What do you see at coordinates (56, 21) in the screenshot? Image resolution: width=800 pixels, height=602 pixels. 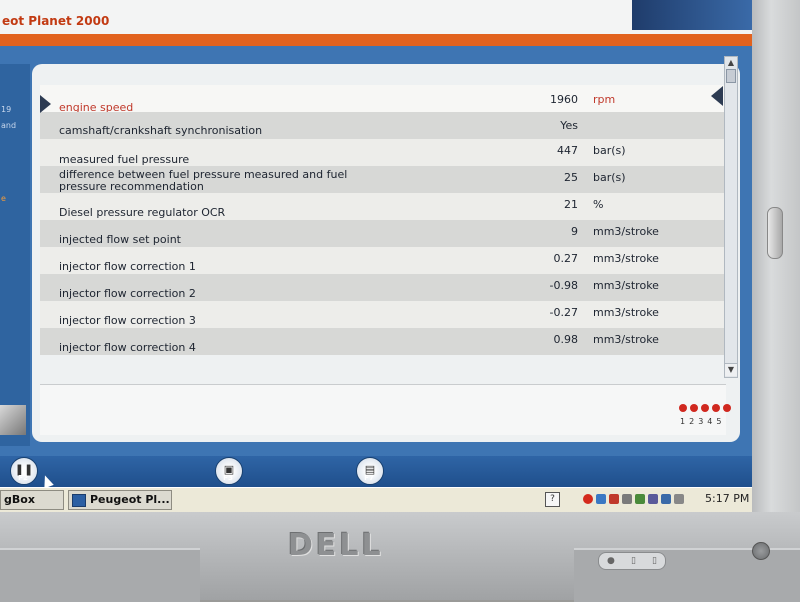 I see `app-title: eot Planet 2000` at bounding box center [56, 21].